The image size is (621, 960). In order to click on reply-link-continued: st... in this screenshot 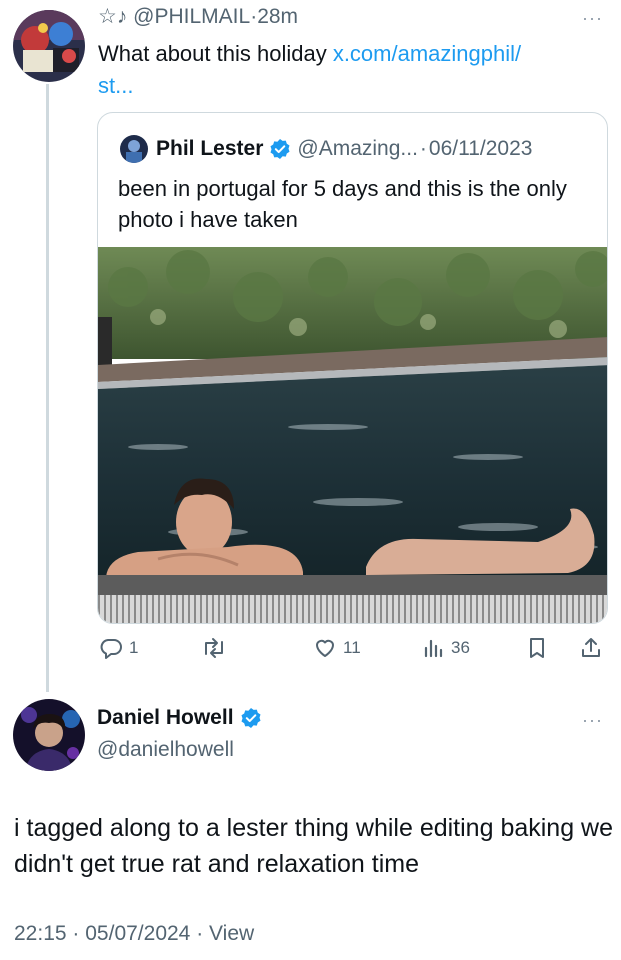, I will do `click(115, 85)`.